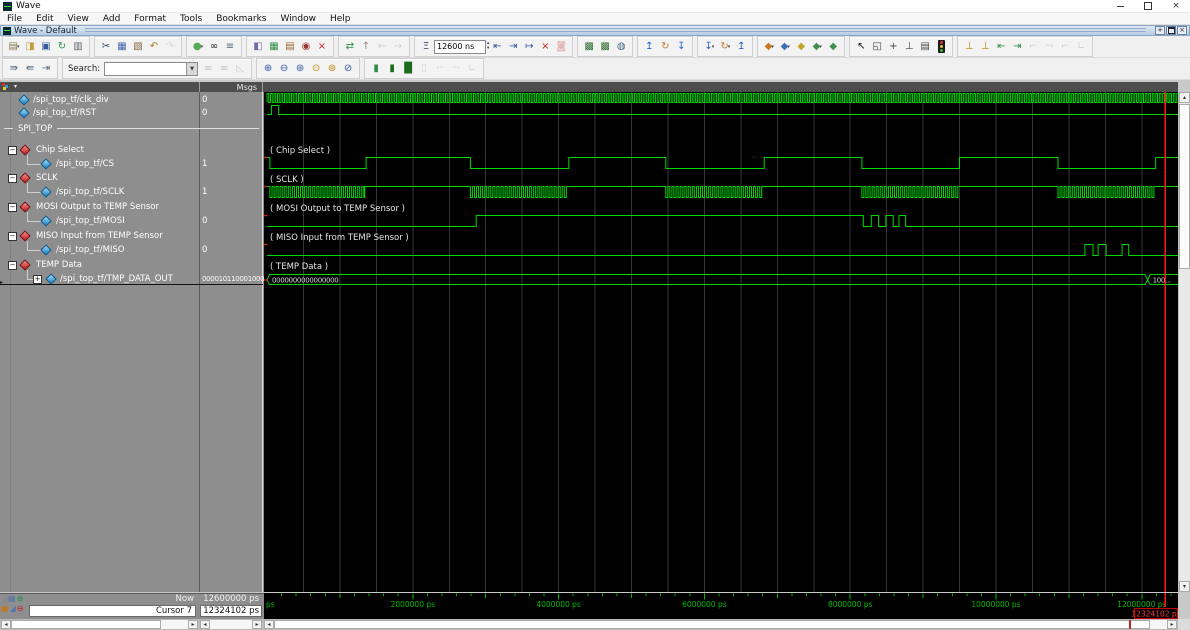 The width and height of the screenshot is (1190, 630). What do you see at coordinates (348, 69) in the screenshot?
I see `zoom-range-button: ⊘` at bounding box center [348, 69].